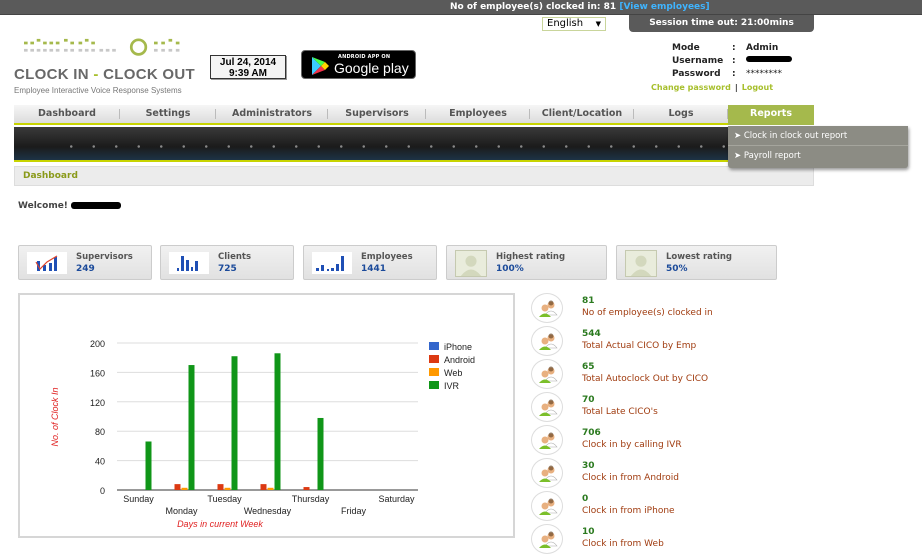 This screenshot has height=560, width=922. Describe the element at coordinates (100, 462) in the screenshot. I see `y-tick-label: 40` at that location.